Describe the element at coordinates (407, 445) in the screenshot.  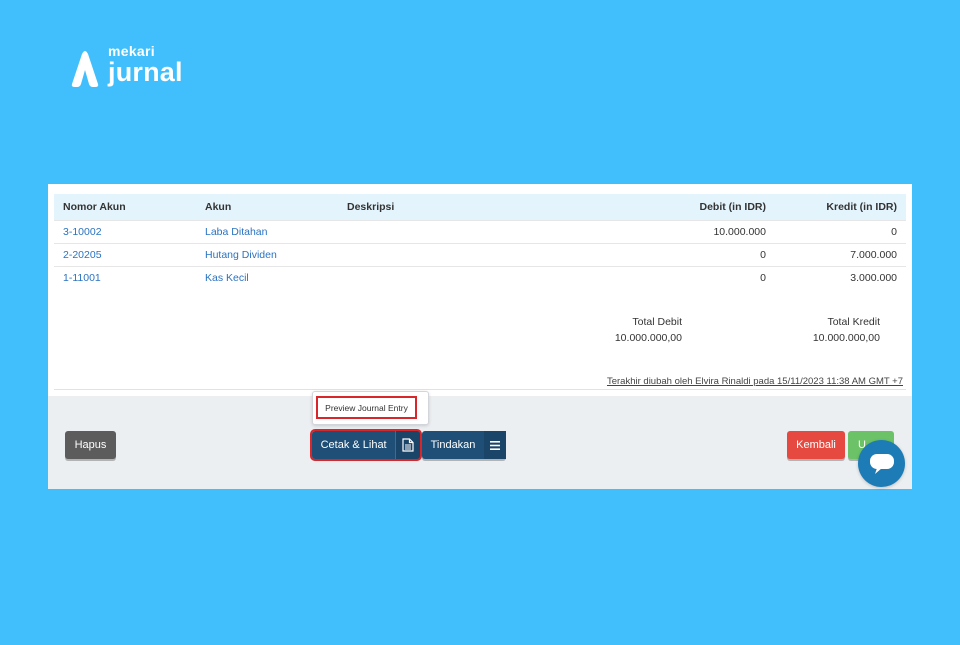
I see `document-icon` at that location.